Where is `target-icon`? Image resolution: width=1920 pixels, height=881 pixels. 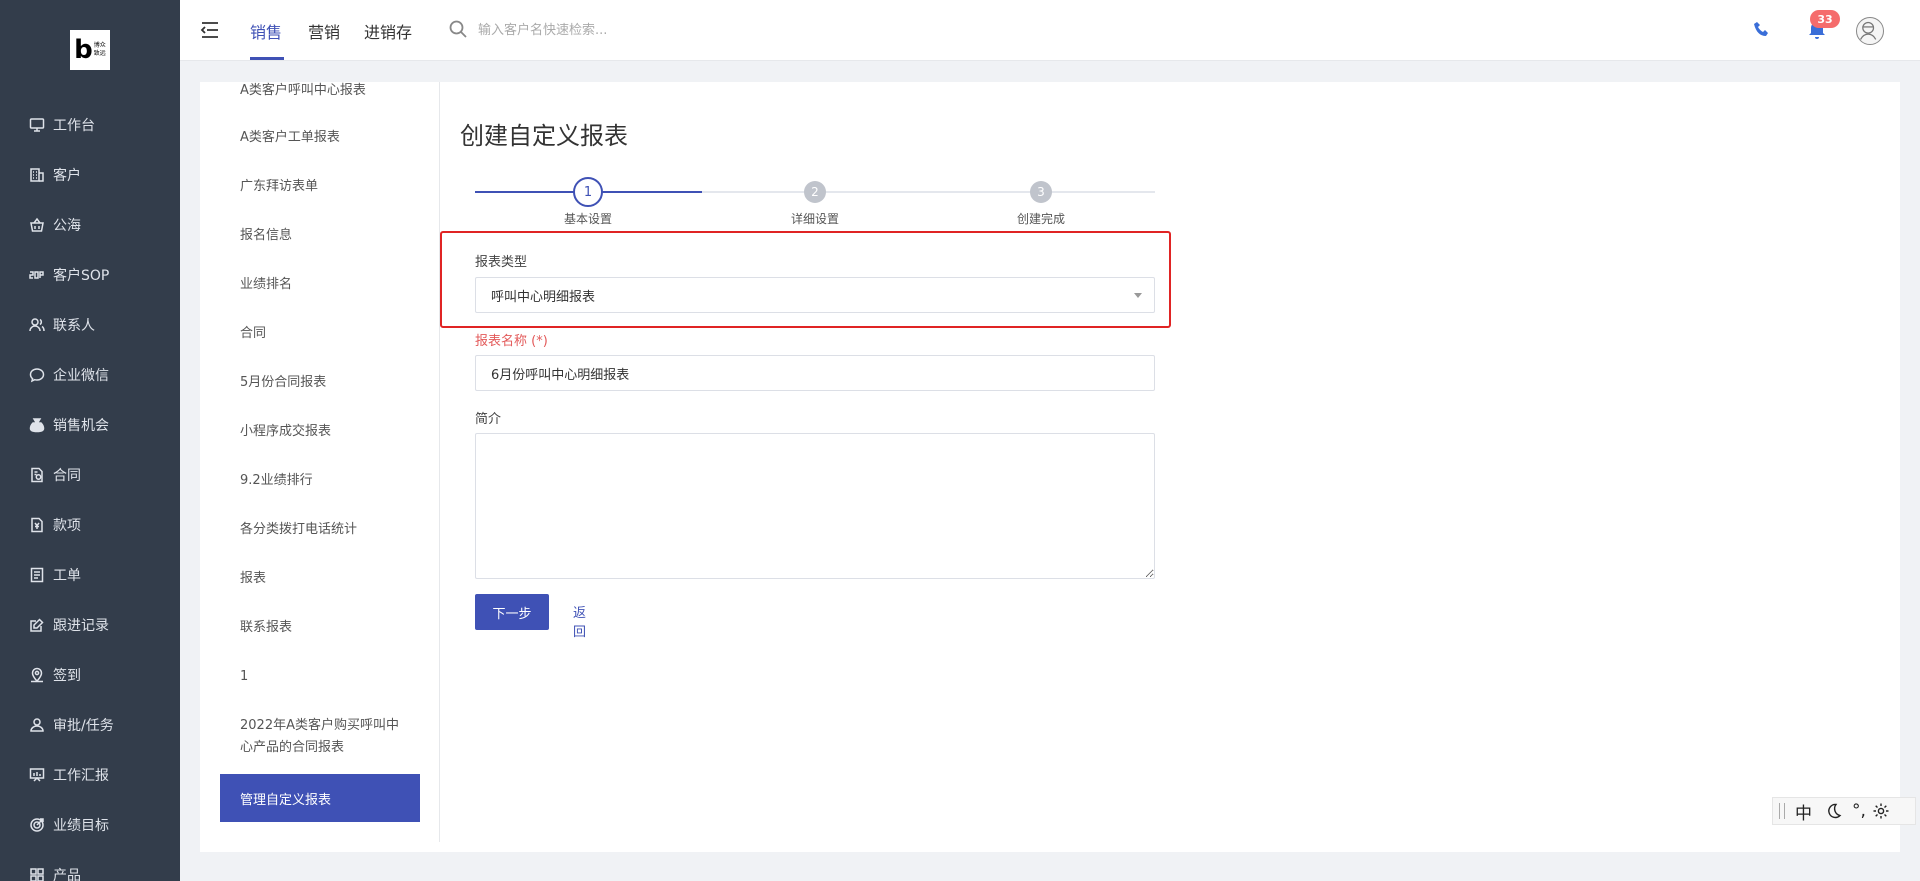 target-icon is located at coordinates (37, 825).